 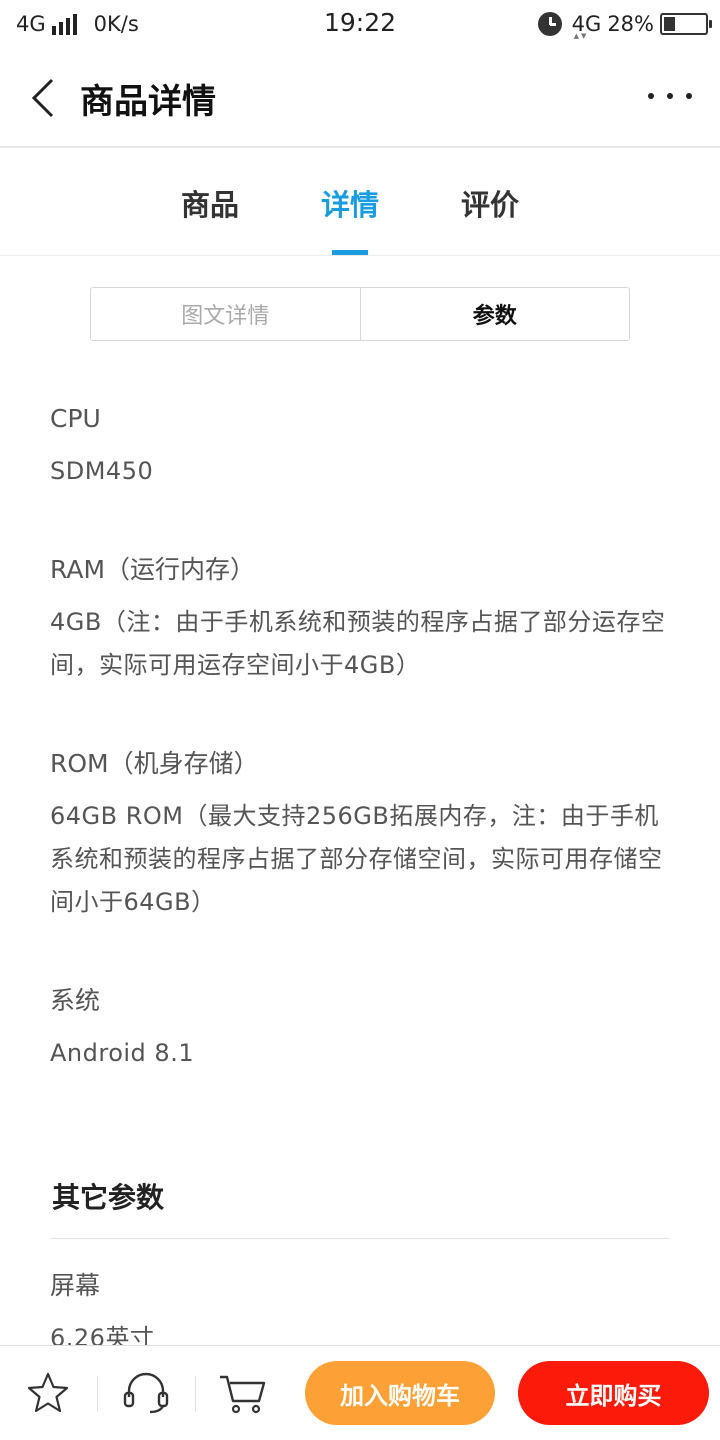 I want to click on tab-product: 商品, so click(x=210, y=203).